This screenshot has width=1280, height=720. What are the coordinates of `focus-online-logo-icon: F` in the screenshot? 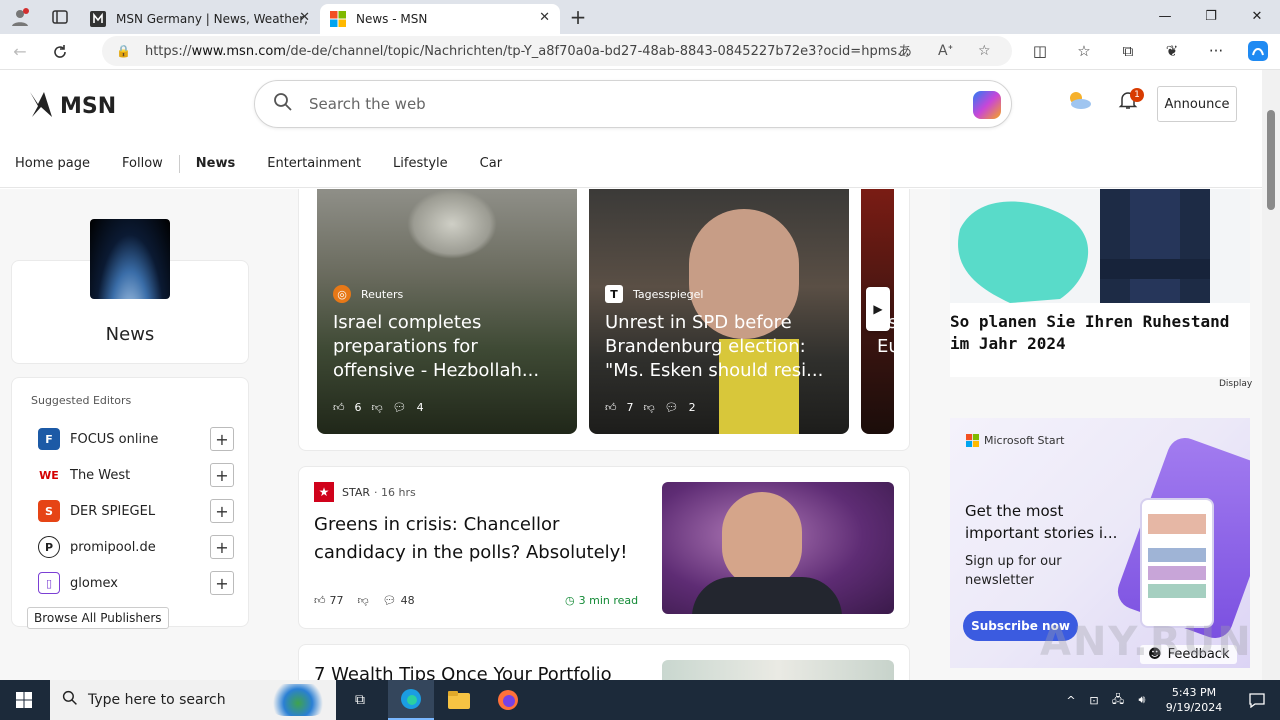 It's located at (49, 439).